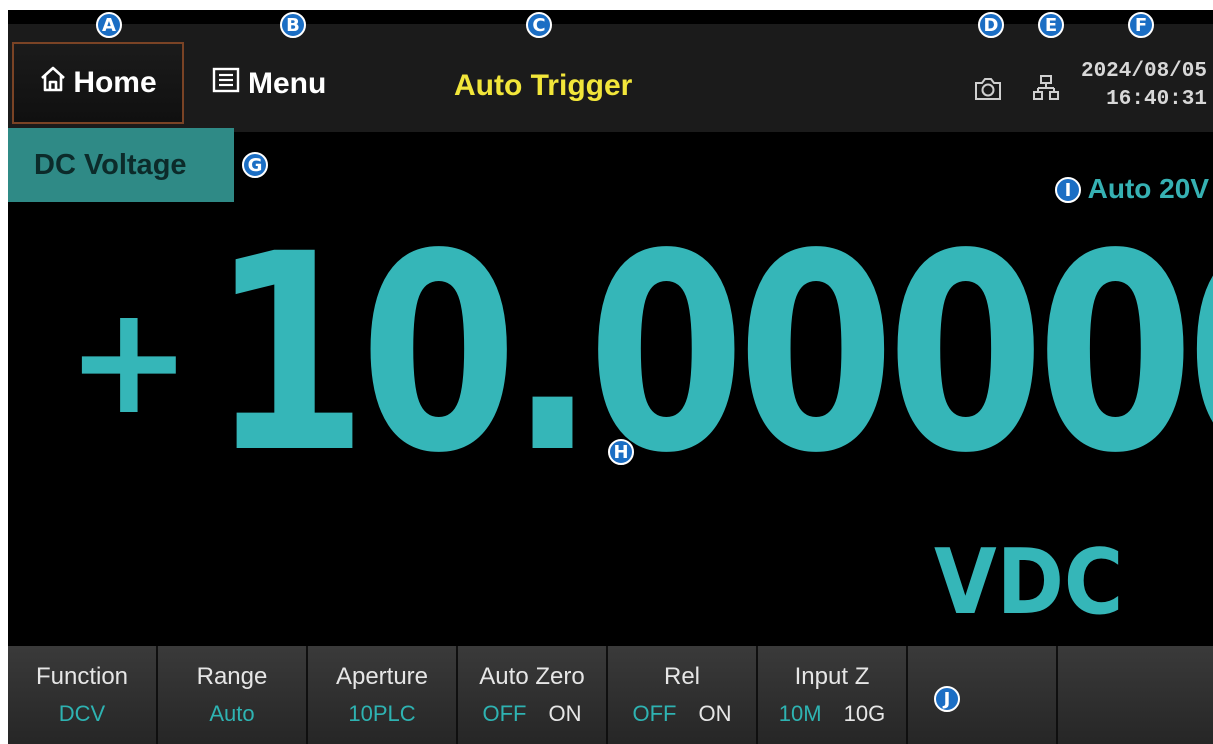 The height and width of the screenshot is (744, 1213). Describe the element at coordinates (1156, 99) in the screenshot. I see `time: 16:40:31` at that location.